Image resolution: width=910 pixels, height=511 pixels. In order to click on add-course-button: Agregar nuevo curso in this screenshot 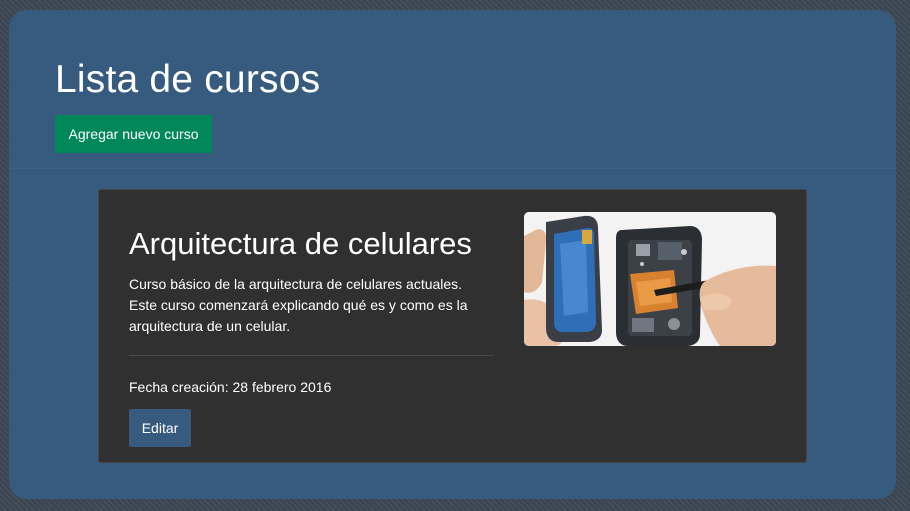, I will do `click(133, 134)`.